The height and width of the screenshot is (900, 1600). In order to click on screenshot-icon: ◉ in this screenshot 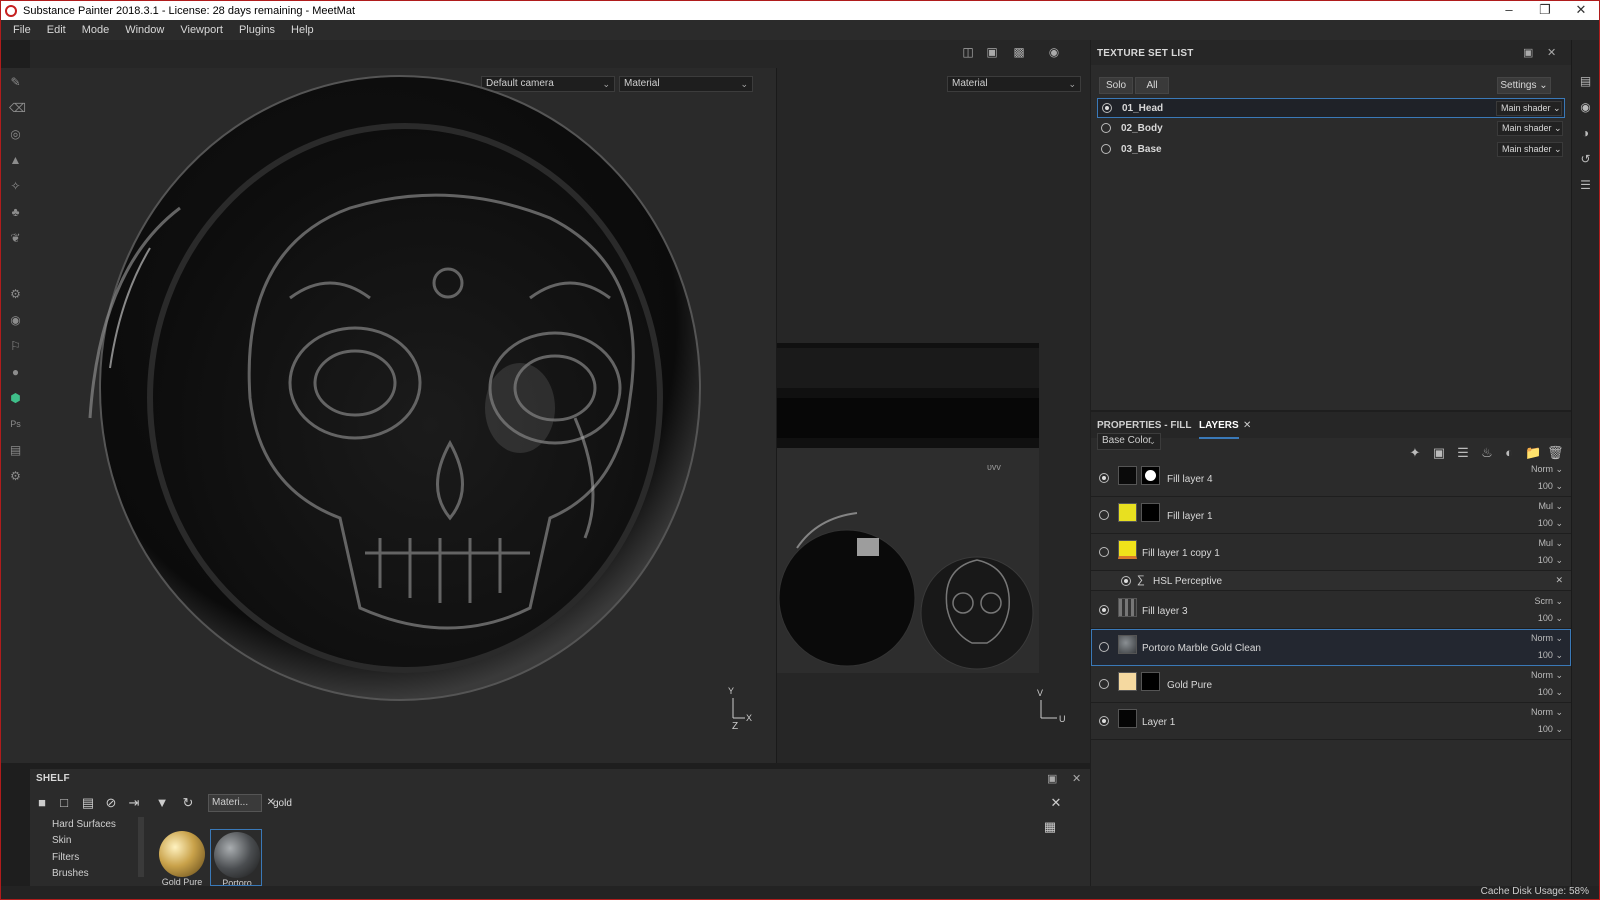, I will do `click(1054, 52)`.